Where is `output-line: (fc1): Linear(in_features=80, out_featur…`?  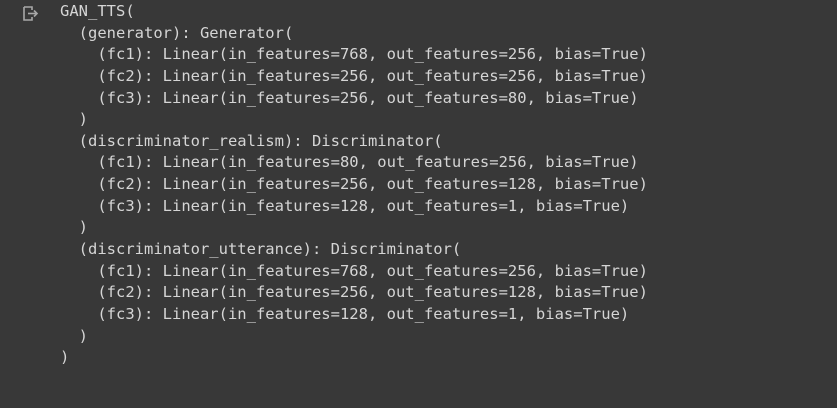
output-line: (fc1): Linear(in_features=80, out_featur… is located at coordinates (349, 162).